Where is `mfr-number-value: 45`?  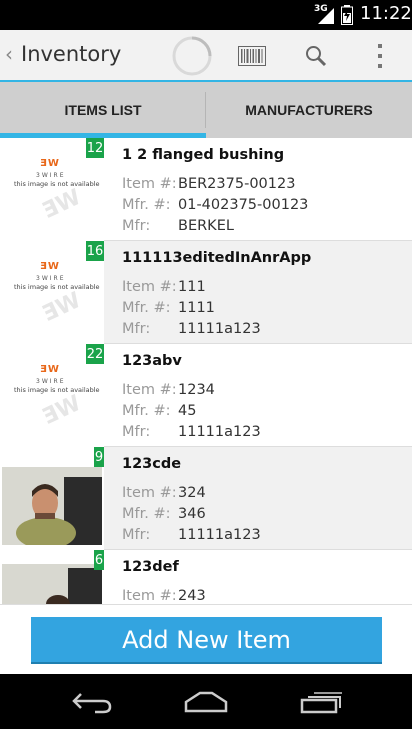 mfr-number-value: 45 is located at coordinates (187, 411).